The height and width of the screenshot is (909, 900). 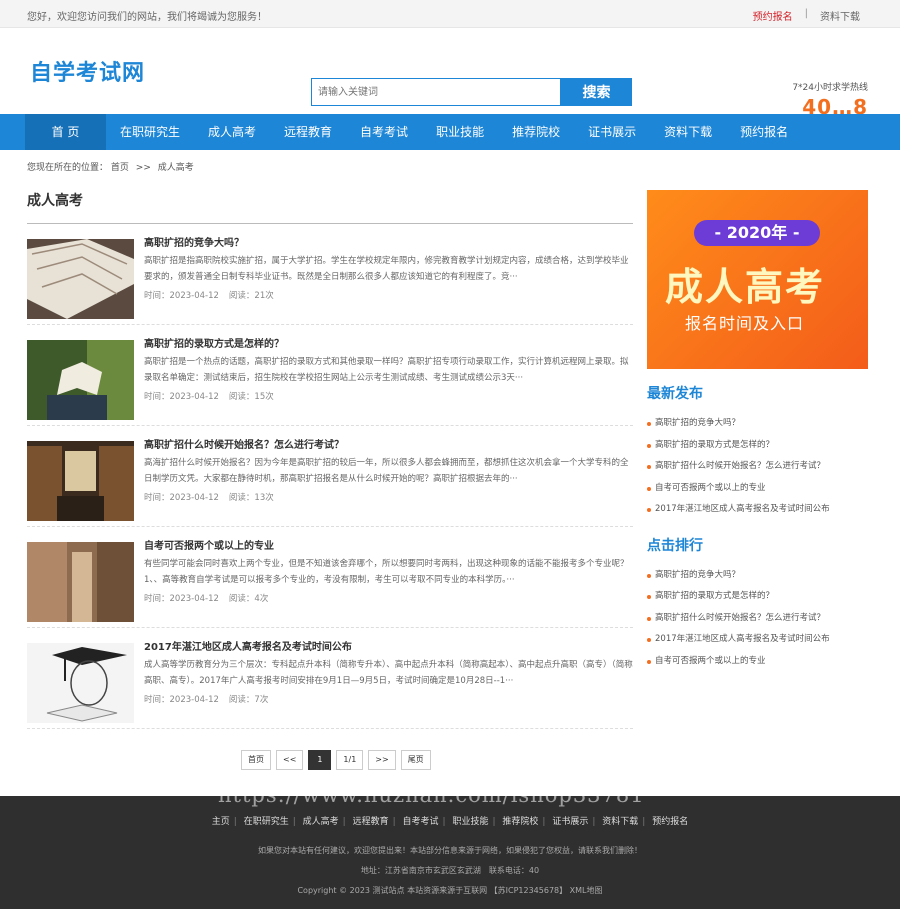 I want to click on banner-subtitle: 报名时间及入口, so click(x=745, y=323).